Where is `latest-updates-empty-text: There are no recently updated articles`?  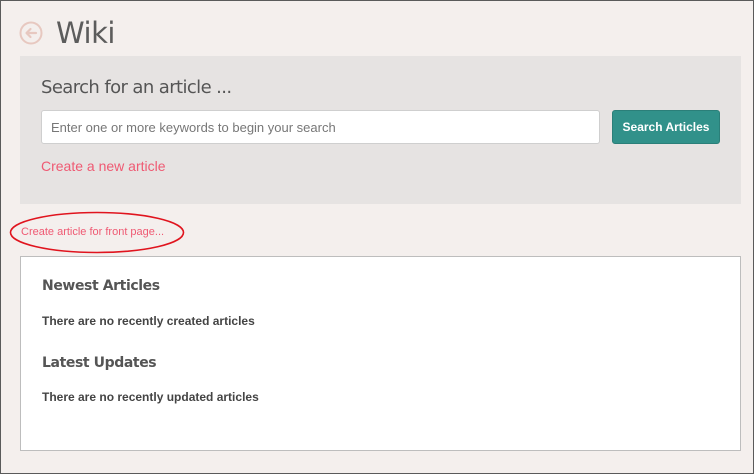
latest-updates-empty-text: There are no recently updated articles is located at coordinates (150, 397).